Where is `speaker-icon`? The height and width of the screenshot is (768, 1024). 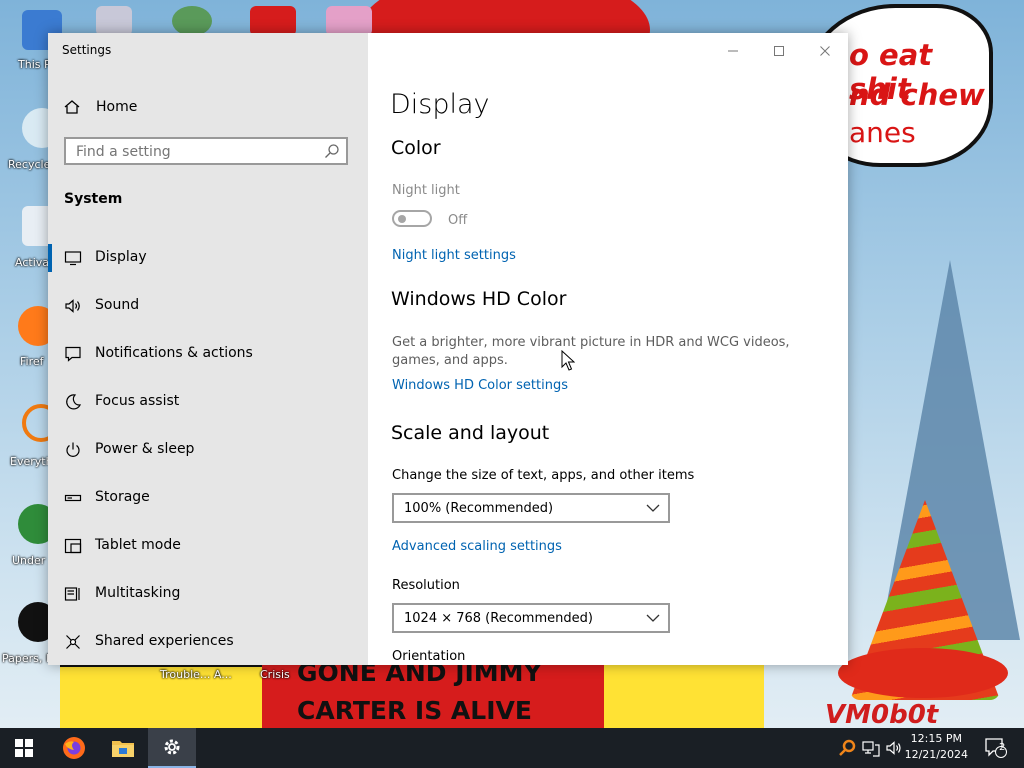 speaker-icon is located at coordinates (72, 306).